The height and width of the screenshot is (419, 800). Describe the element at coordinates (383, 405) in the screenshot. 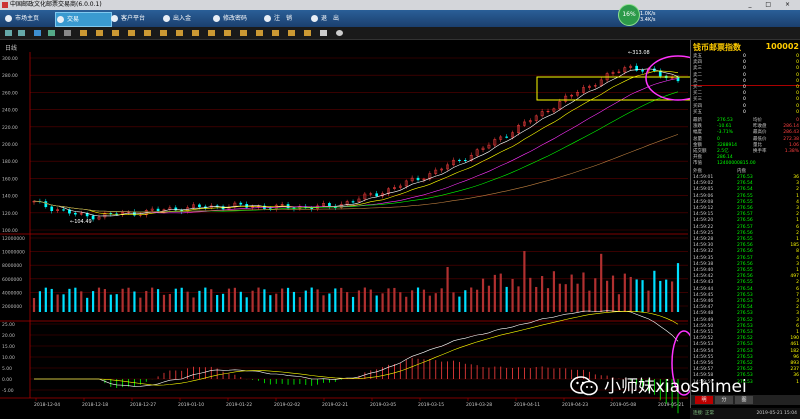

I see `date-tick-label: 2019-03-05` at that location.